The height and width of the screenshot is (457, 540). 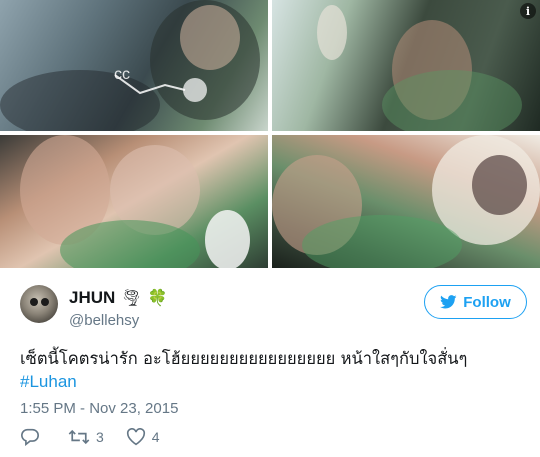 What do you see at coordinates (48, 382) in the screenshot?
I see `hashtag-link: #Luhan` at bounding box center [48, 382].